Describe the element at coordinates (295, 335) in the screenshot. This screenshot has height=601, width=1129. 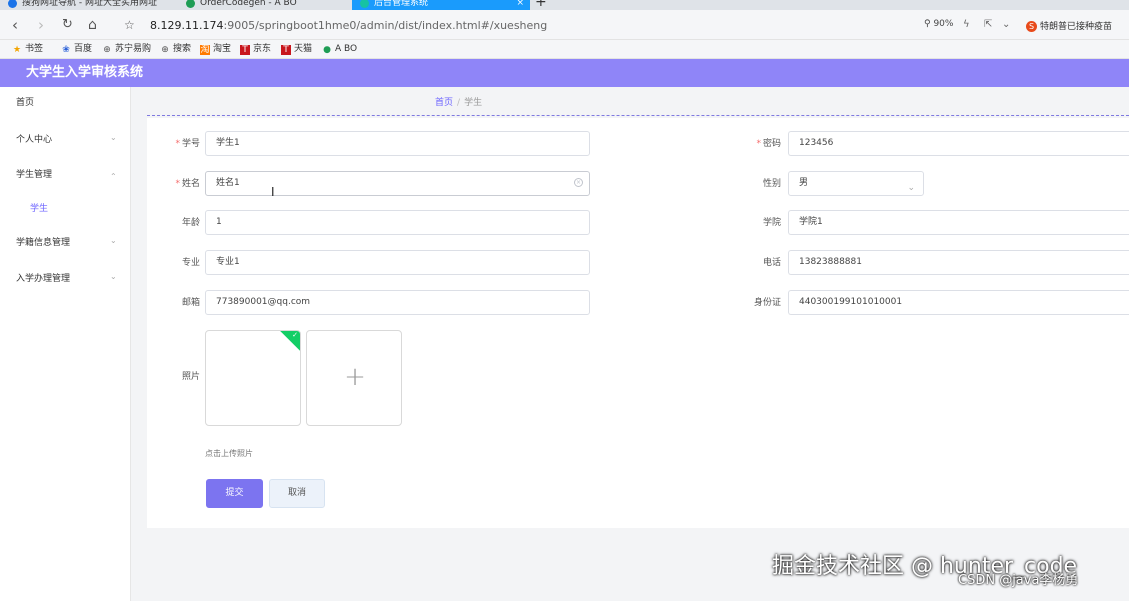
I see `check-icon: ✓` at that location.